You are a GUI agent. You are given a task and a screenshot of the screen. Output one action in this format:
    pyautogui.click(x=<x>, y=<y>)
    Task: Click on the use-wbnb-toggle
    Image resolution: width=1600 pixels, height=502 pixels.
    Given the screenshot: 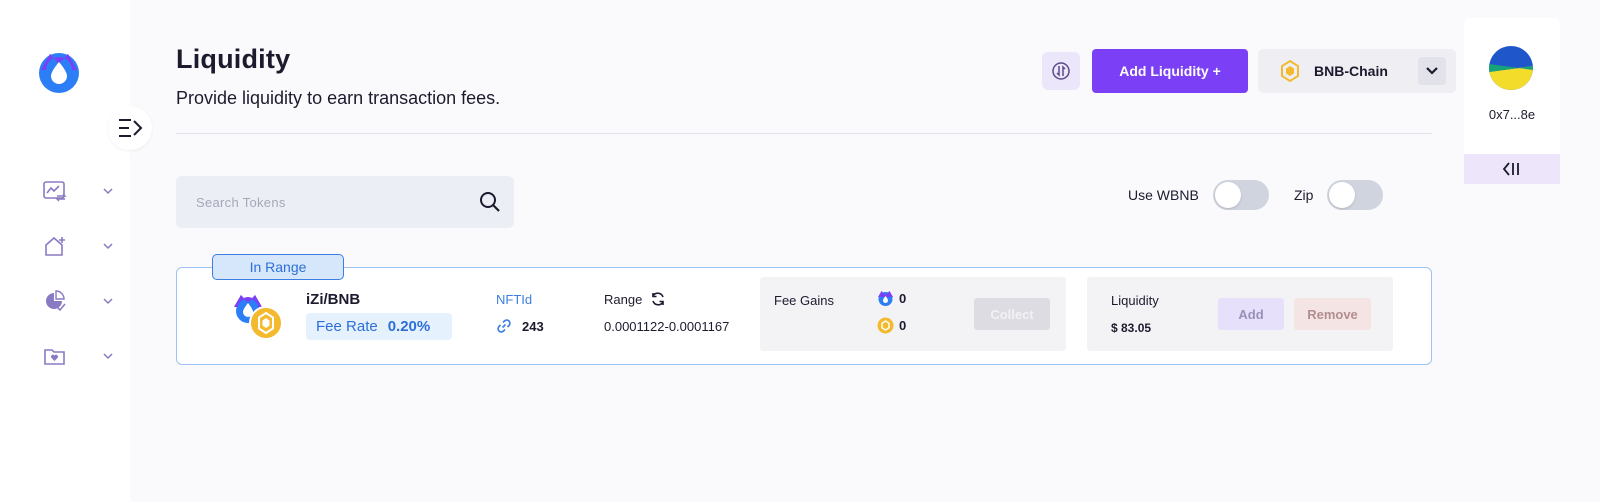 What is the action you would take?
    pyautogui.click(x=1240, y=195)
    